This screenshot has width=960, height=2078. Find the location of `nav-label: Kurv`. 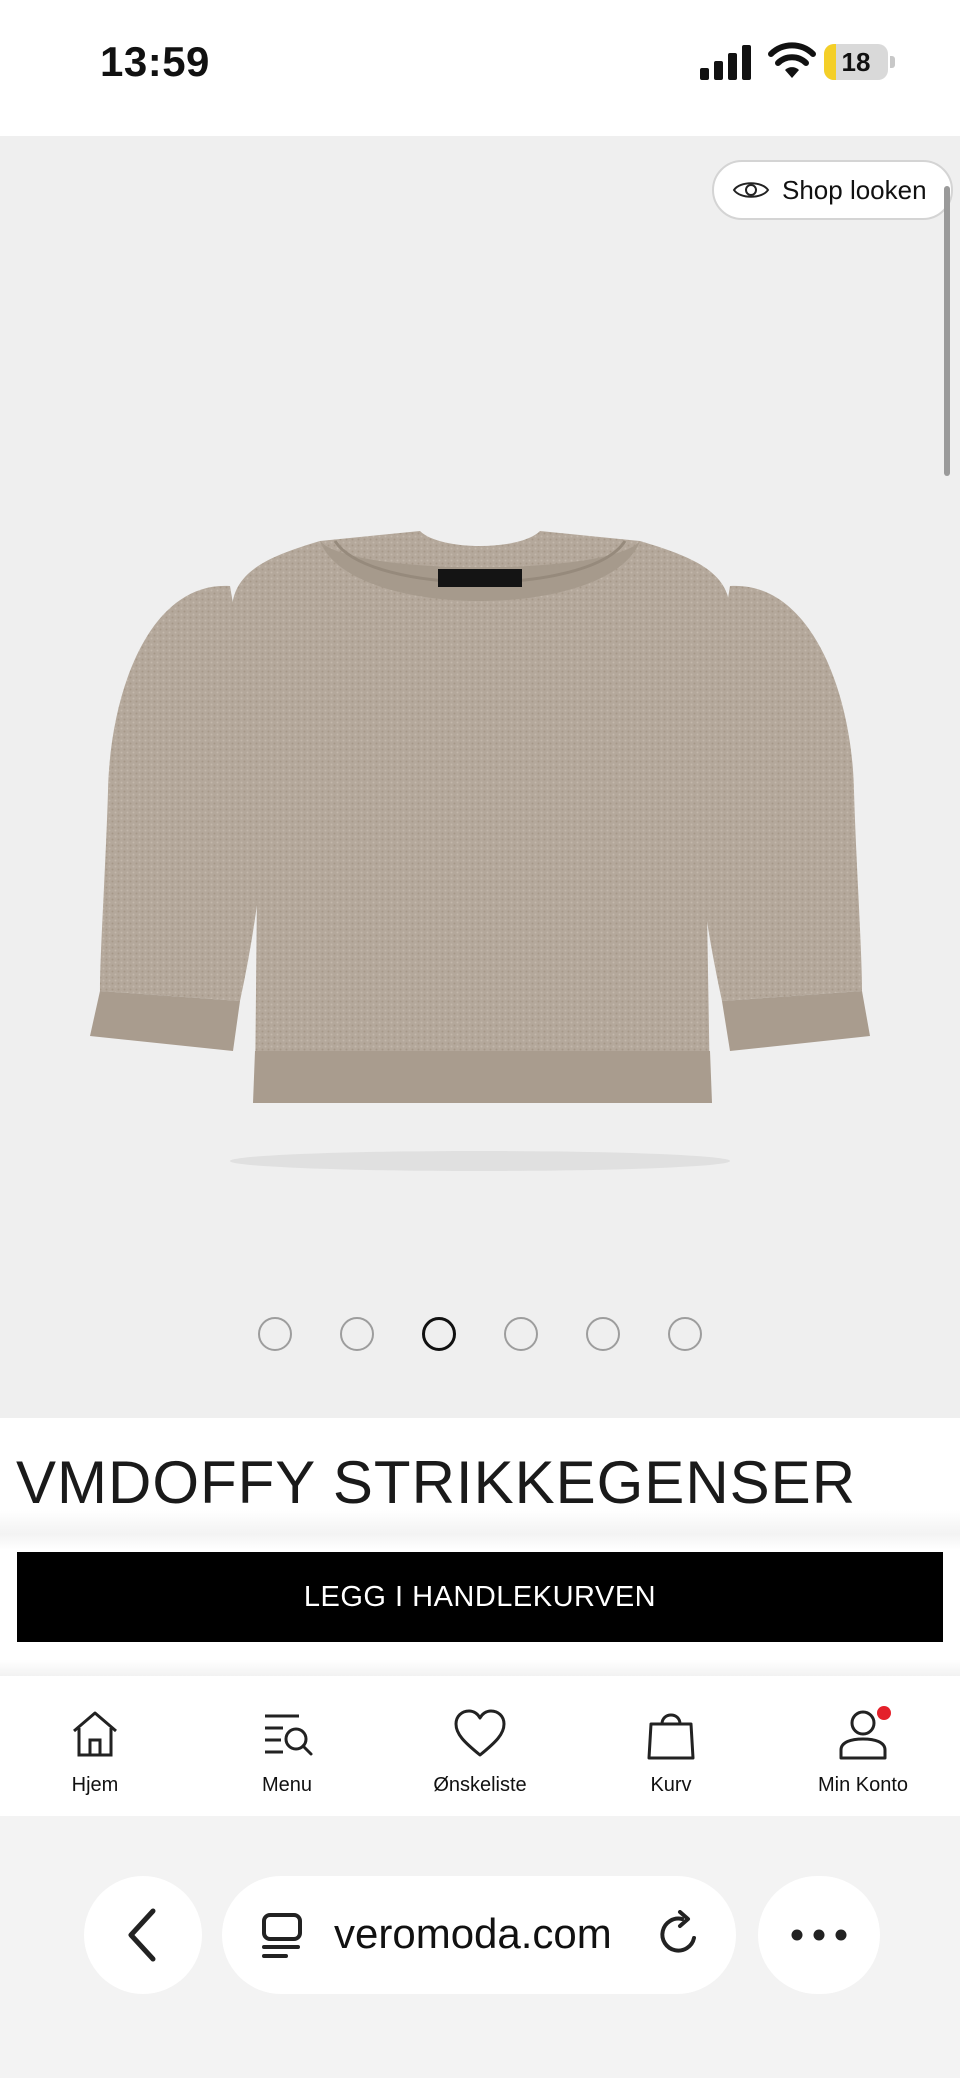

nav-label: Kurv is located at coordinates (671, 1785).